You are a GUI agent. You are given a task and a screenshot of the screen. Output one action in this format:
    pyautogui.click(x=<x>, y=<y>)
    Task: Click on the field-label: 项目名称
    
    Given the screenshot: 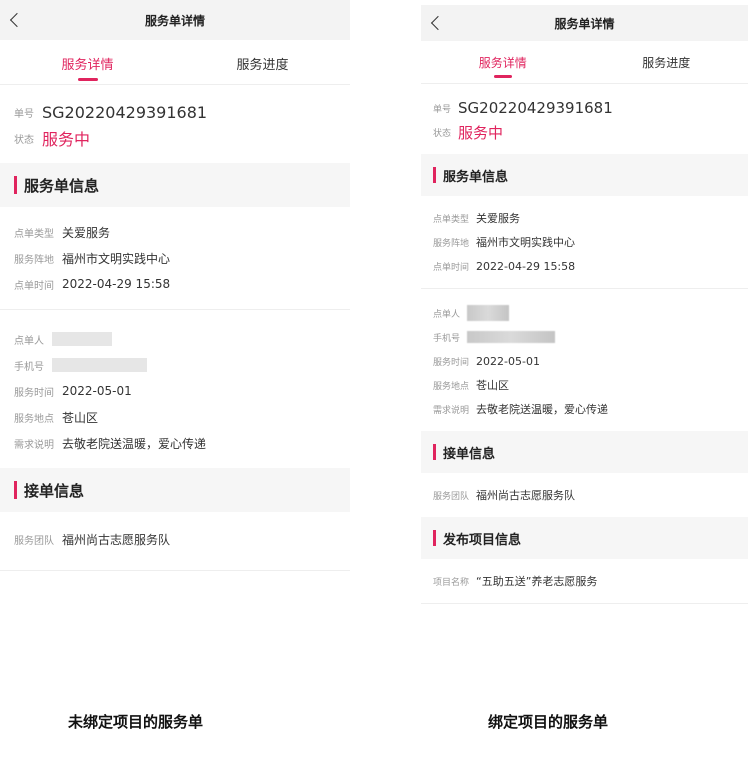 What is the action you would take?
    pyautogui.click(x=451, y=582)
    